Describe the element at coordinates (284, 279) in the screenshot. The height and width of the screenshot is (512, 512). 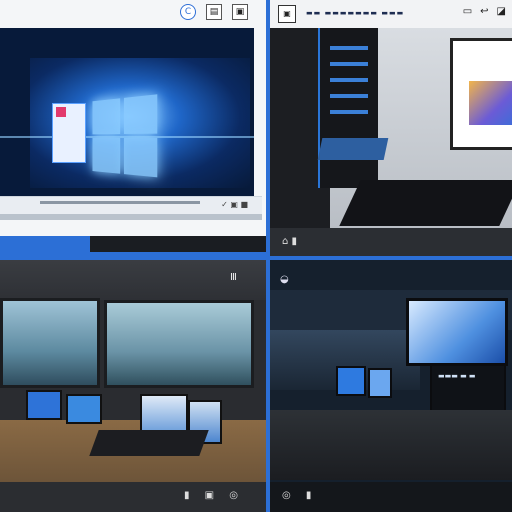
I see `brand-logo-icon: ◒` at that location.